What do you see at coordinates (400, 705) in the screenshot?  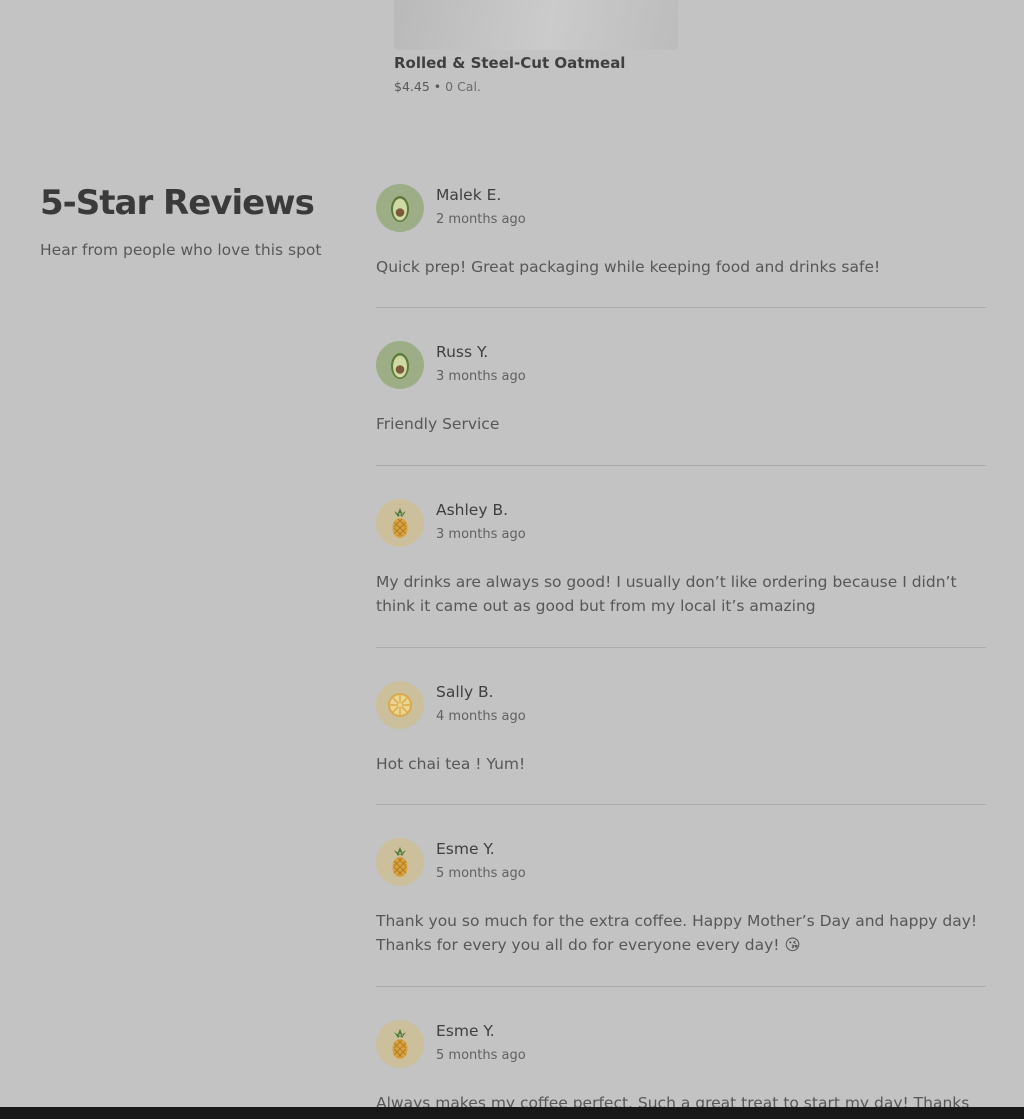 I see `lemon-slice-icon` at bounding box center [400, 705].